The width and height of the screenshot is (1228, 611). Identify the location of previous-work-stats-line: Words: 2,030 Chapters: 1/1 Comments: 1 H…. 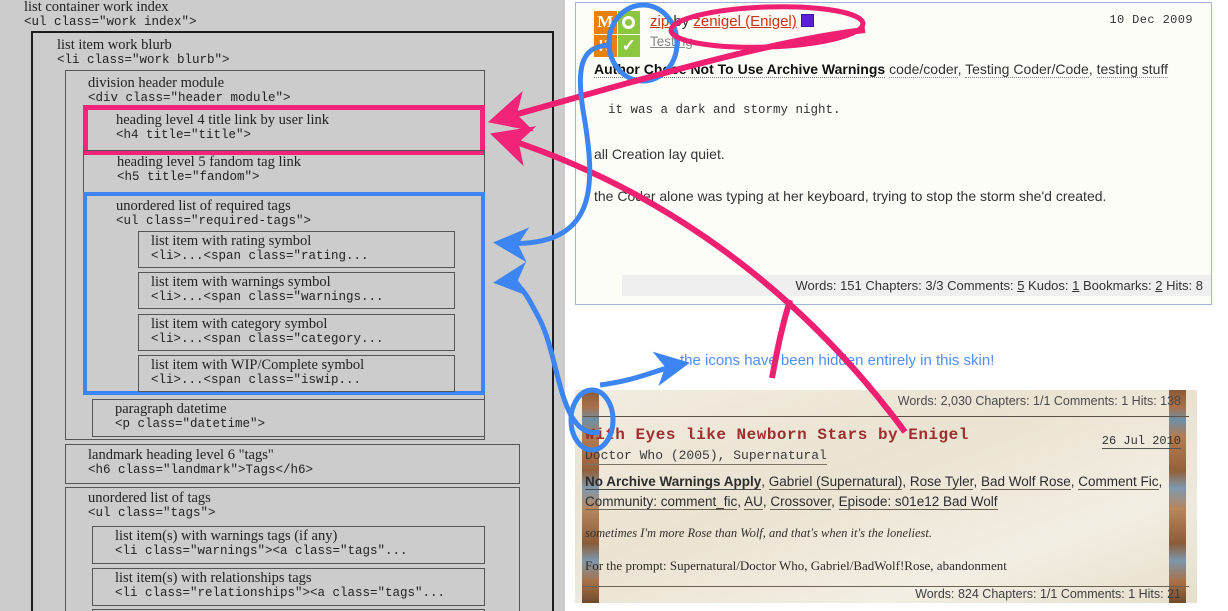
(1039, 401).